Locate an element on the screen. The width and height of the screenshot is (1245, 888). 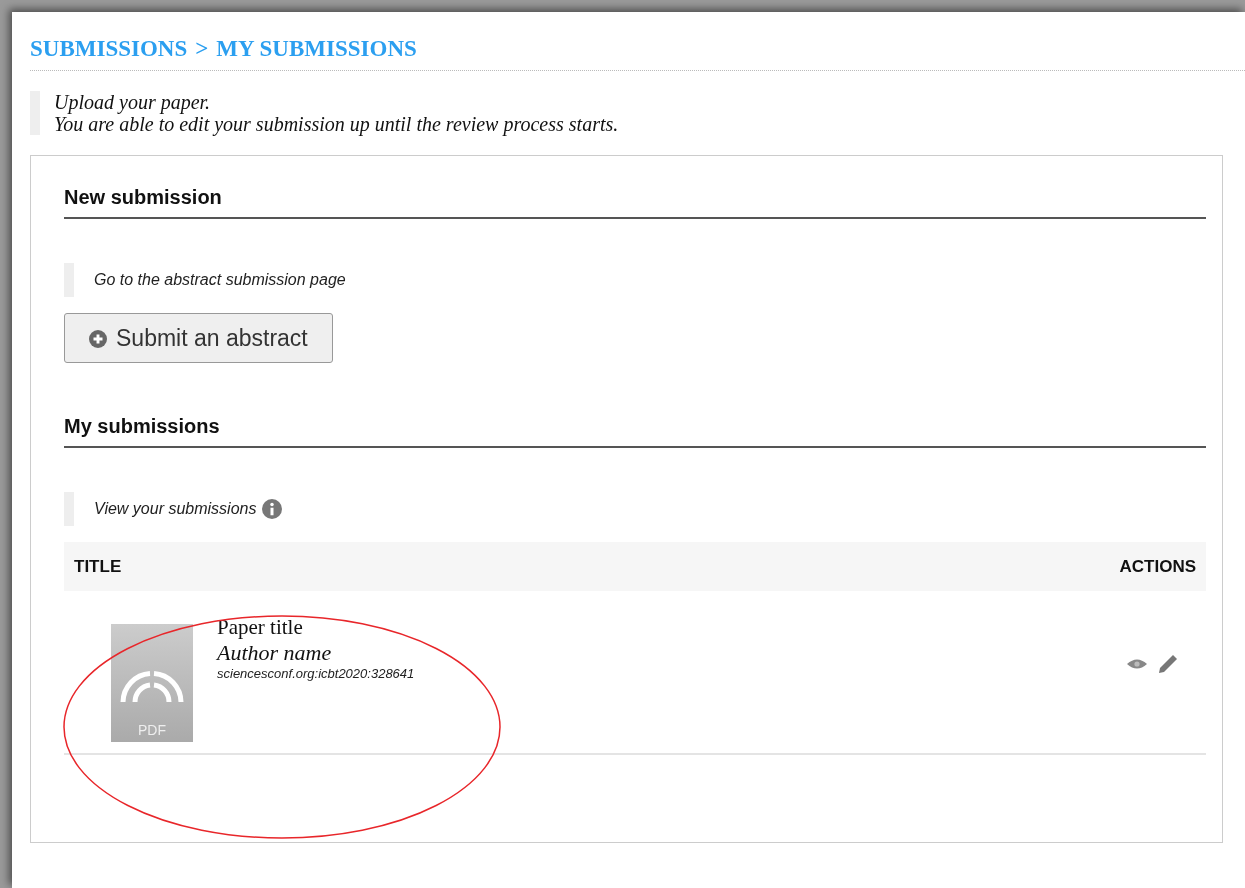
intro-text: You are able to edit your submission up until the review process starts. is located at coordinates (336, 124).